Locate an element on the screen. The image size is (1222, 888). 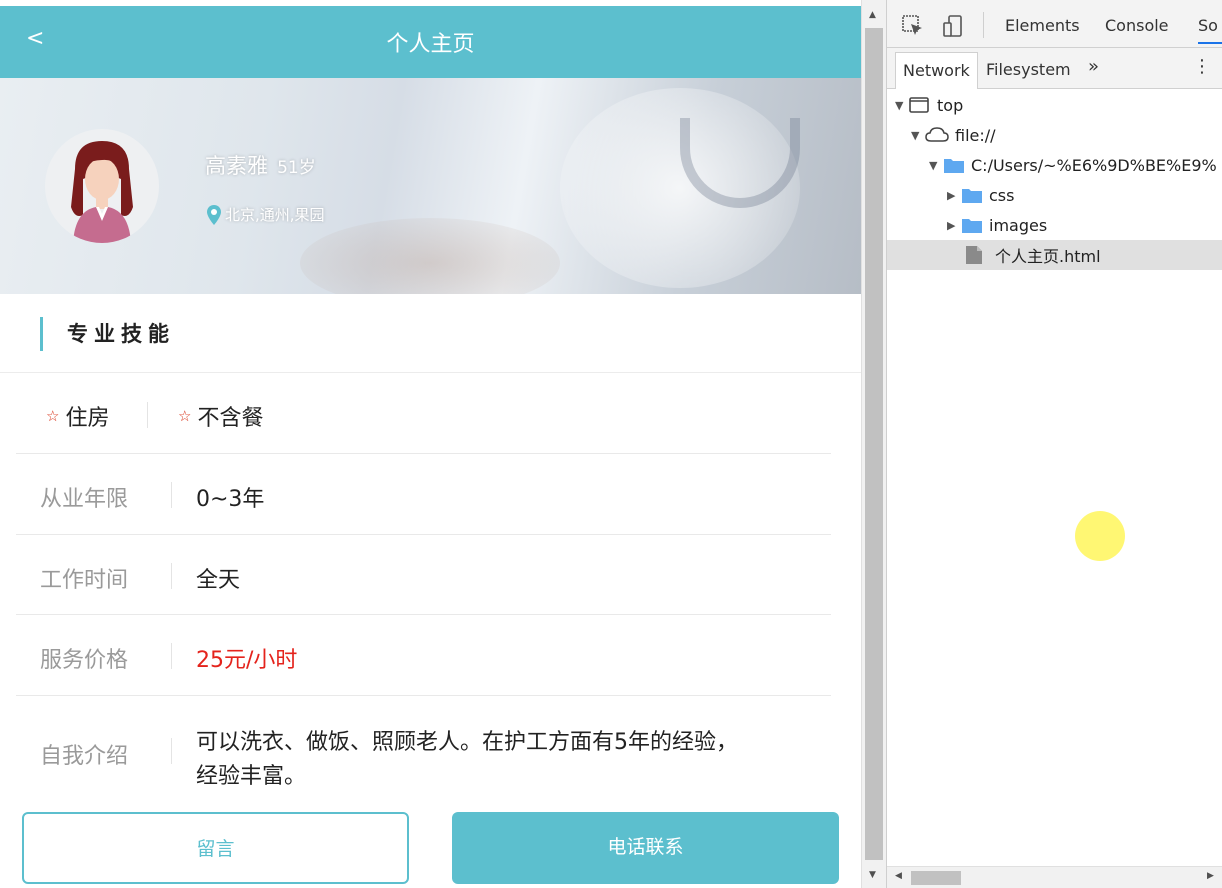
info-row-price: 服务价格 25元/小时 is located at coordinates (423, 655).